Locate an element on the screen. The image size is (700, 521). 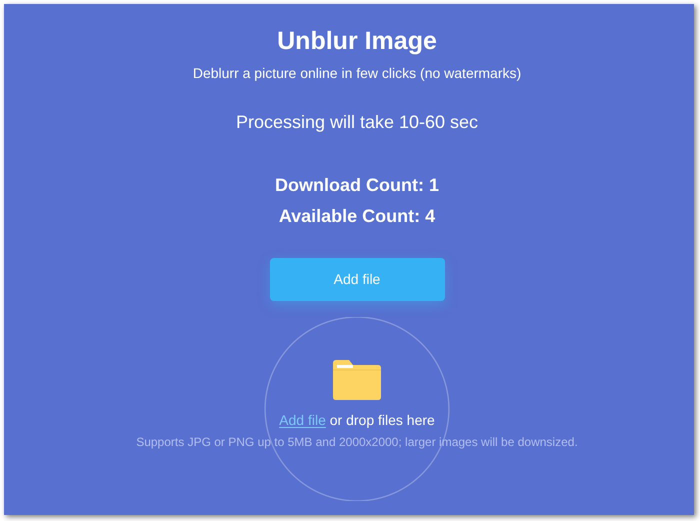
processing-note: Processing will take 10-60 sec is located at coordinates (357, 122).